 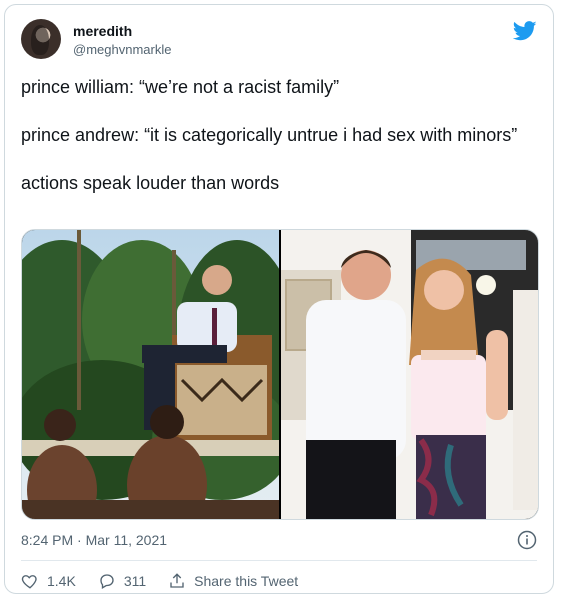 I want to click on avatar, so click(x=41, y=39).